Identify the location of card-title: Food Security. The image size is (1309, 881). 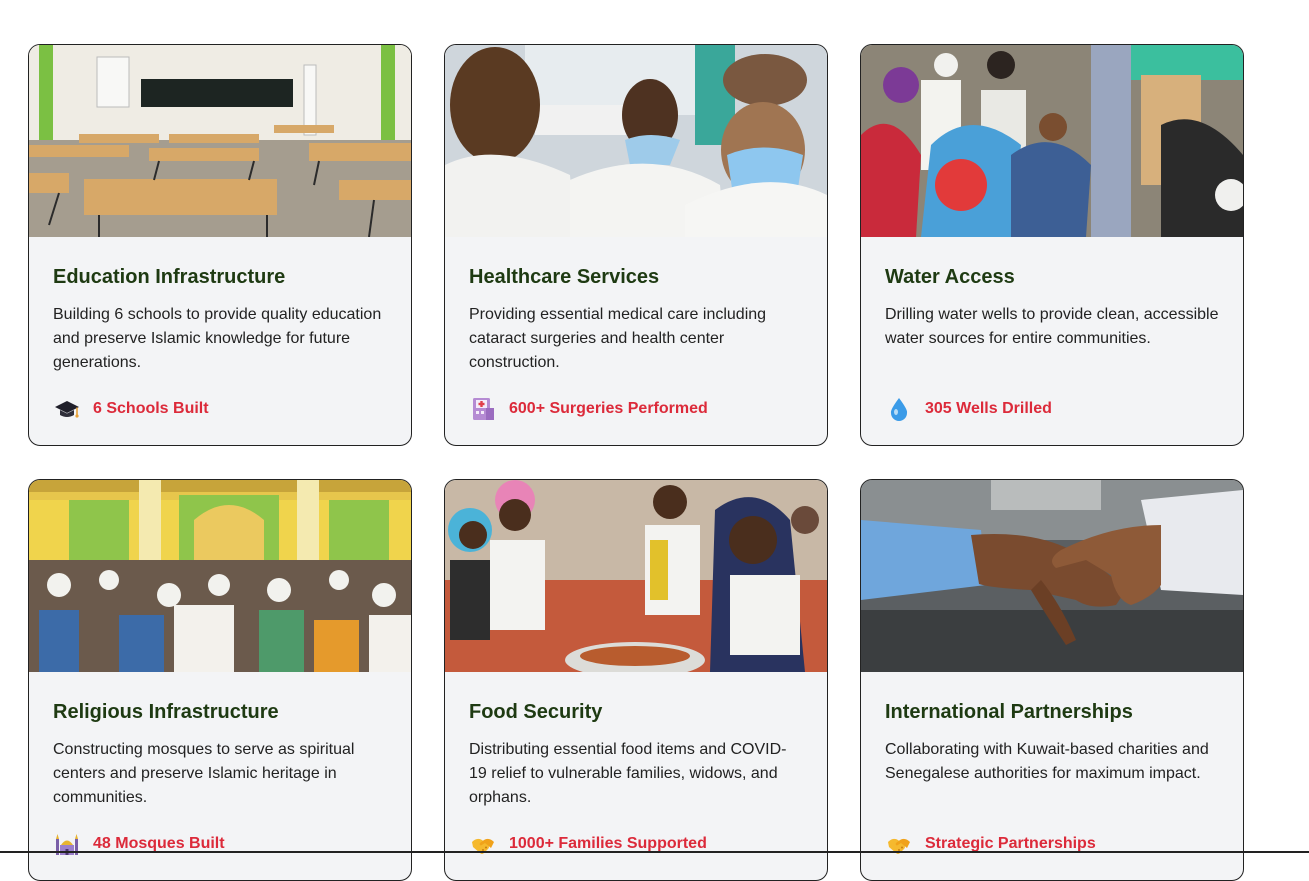
(536, 712).